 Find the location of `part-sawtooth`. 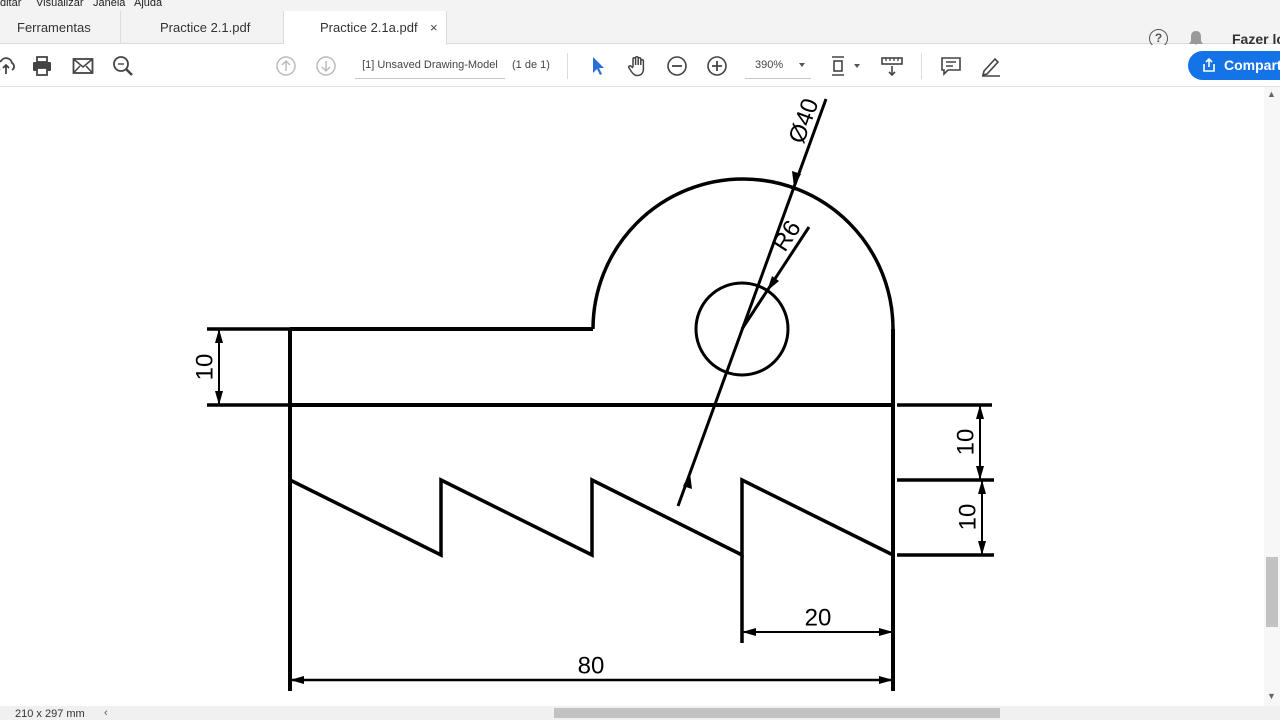

part-sawtooth is located at coordinates (591, 517).